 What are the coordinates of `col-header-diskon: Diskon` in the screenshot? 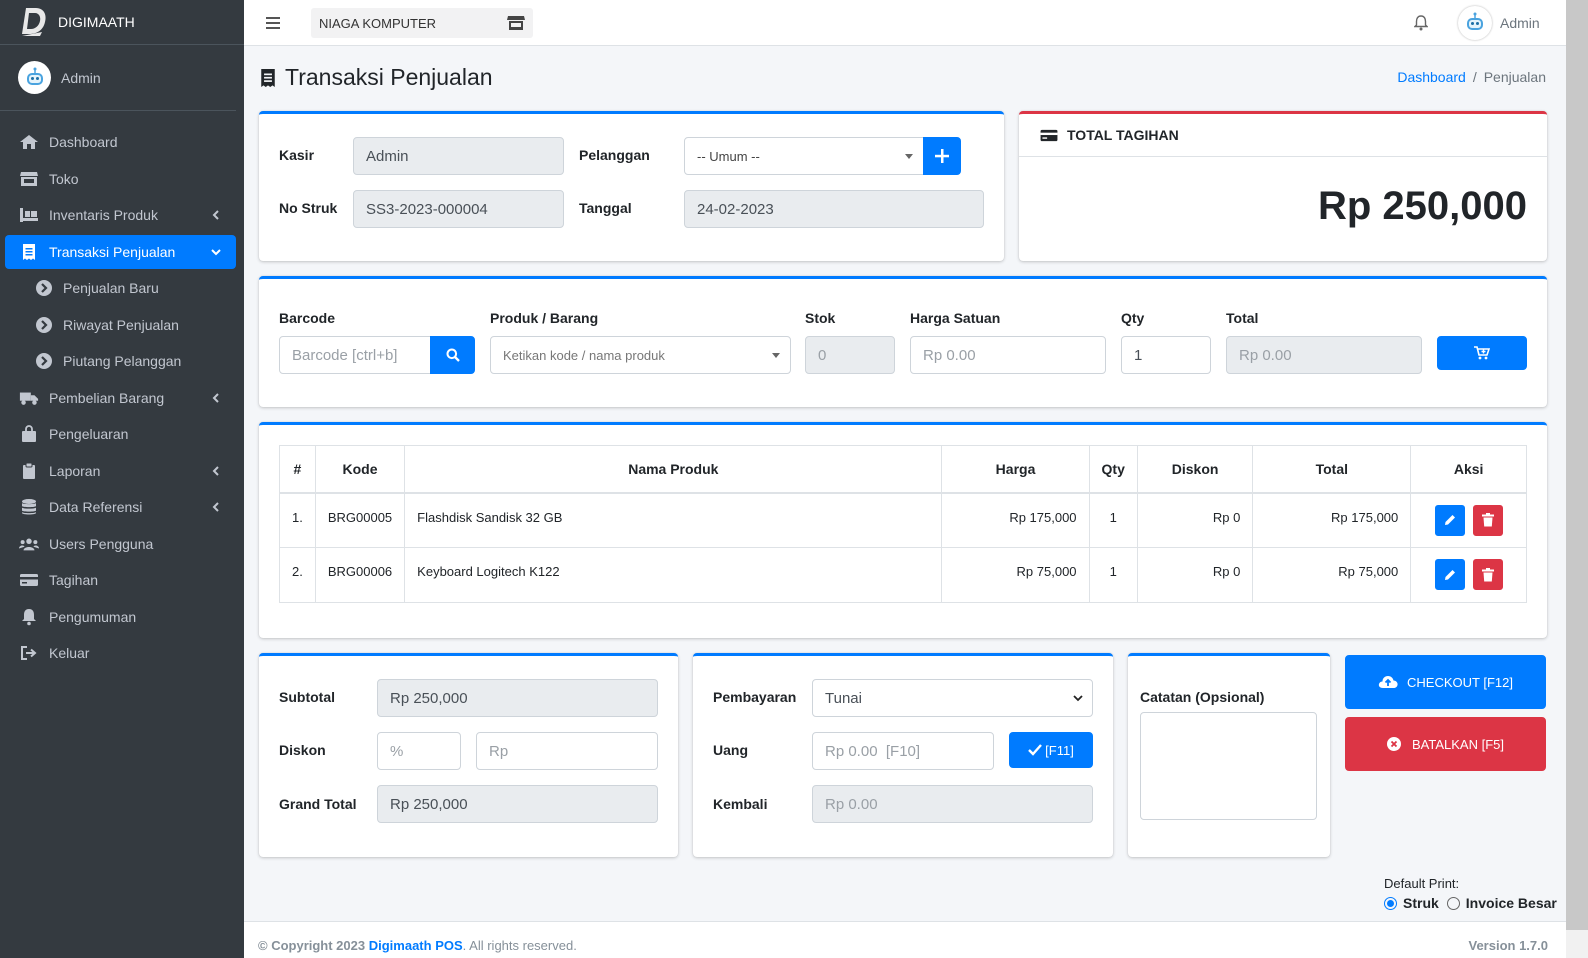 It's located at (1195, 469).